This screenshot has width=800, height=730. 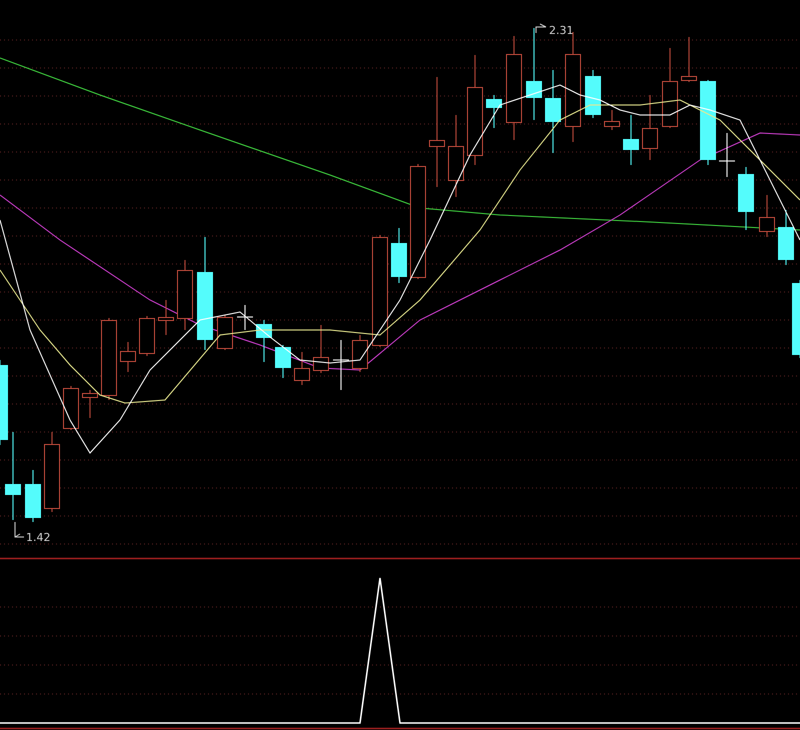 I want to click on low-price-label: 1.42, so click(x=38, y=537).